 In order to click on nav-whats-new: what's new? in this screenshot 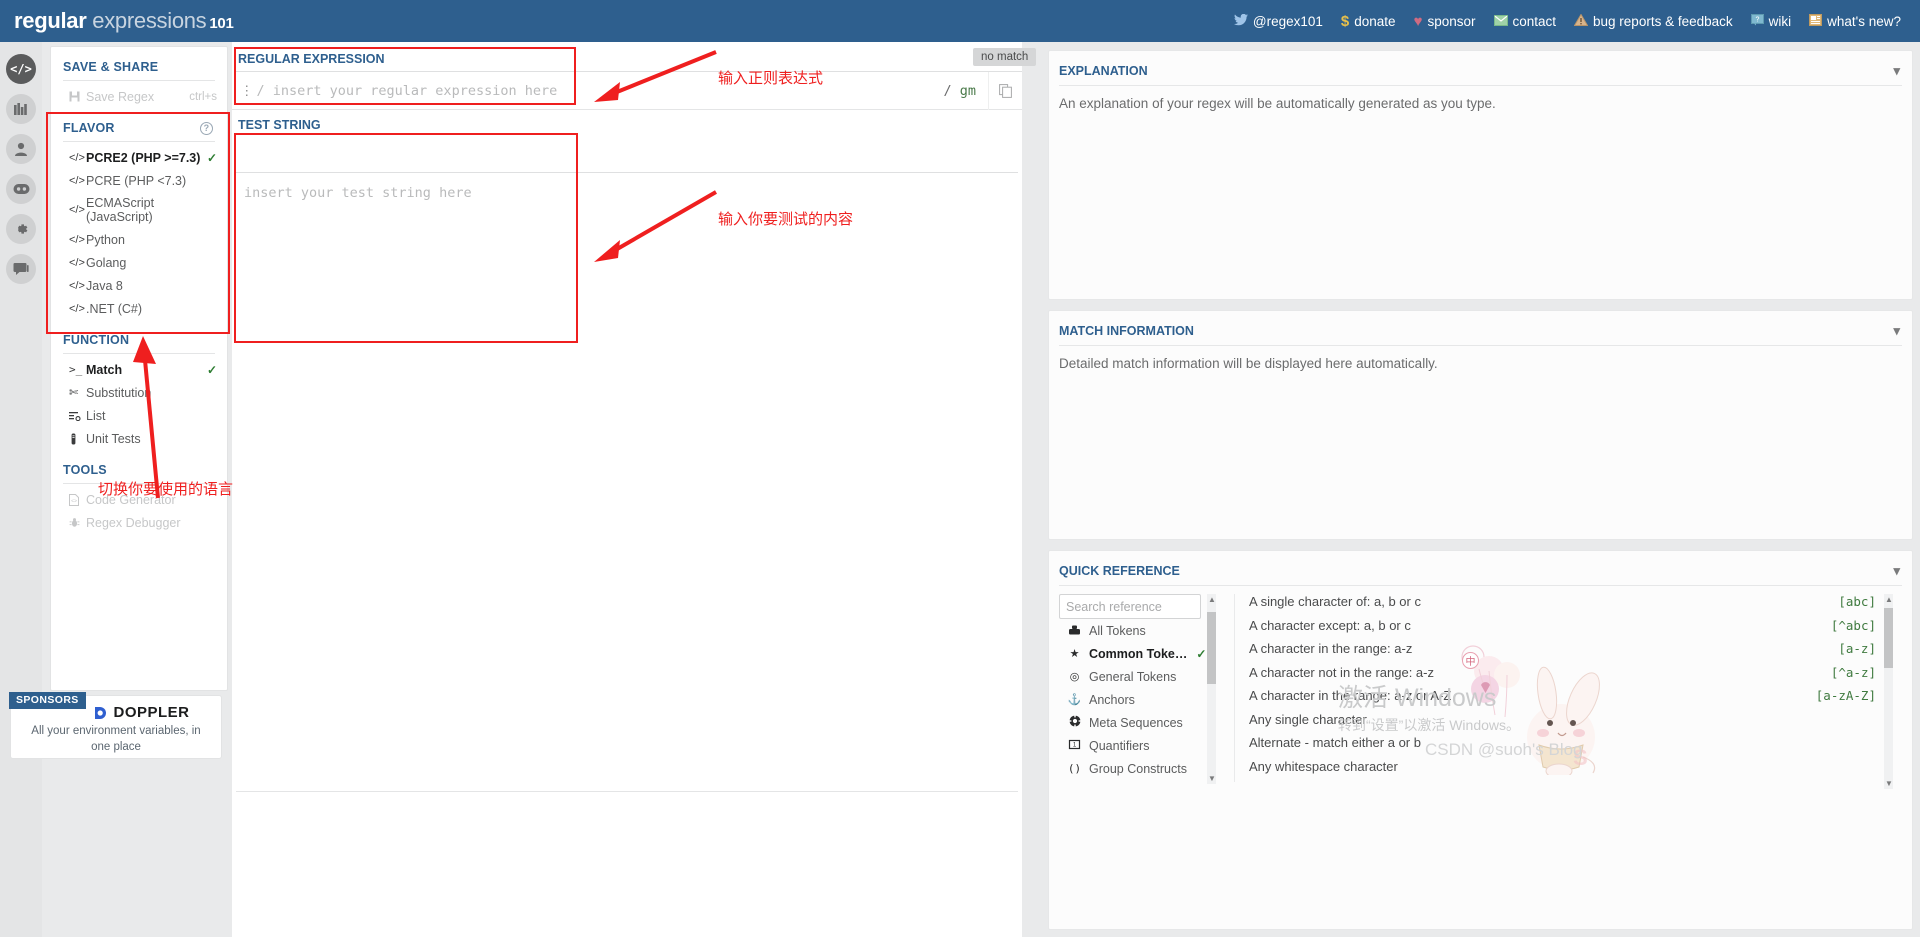, I will do `click(1855, 21)`.